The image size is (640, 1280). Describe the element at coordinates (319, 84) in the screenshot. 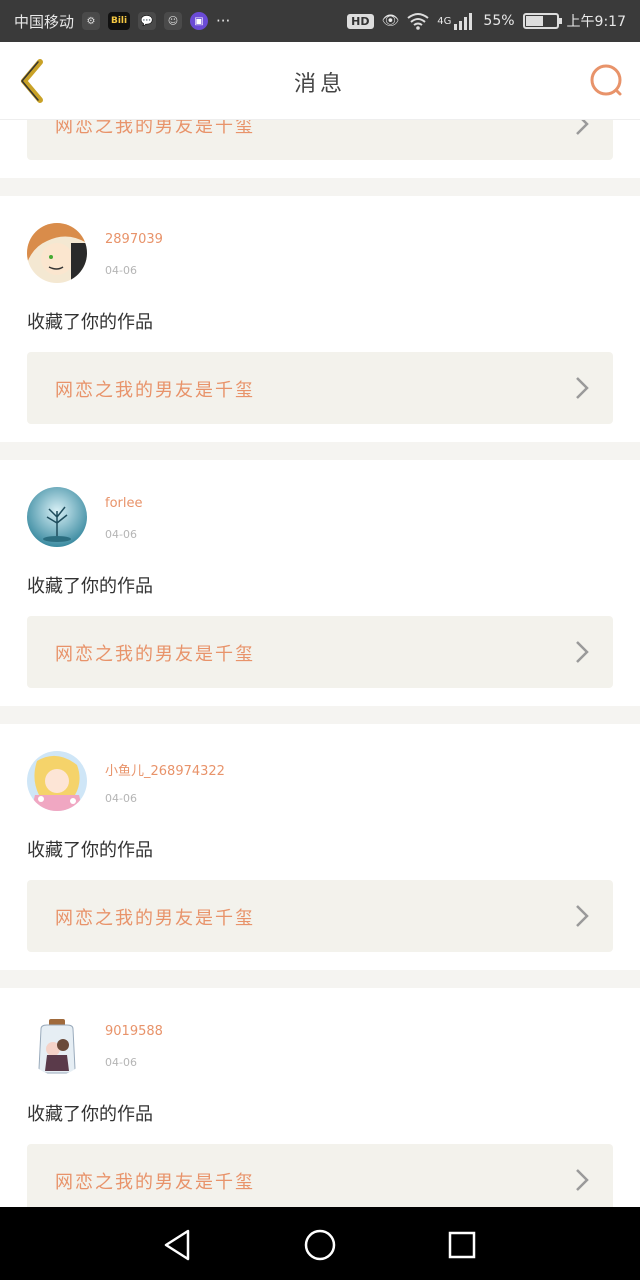

I see `page-title: 消息` at that location.